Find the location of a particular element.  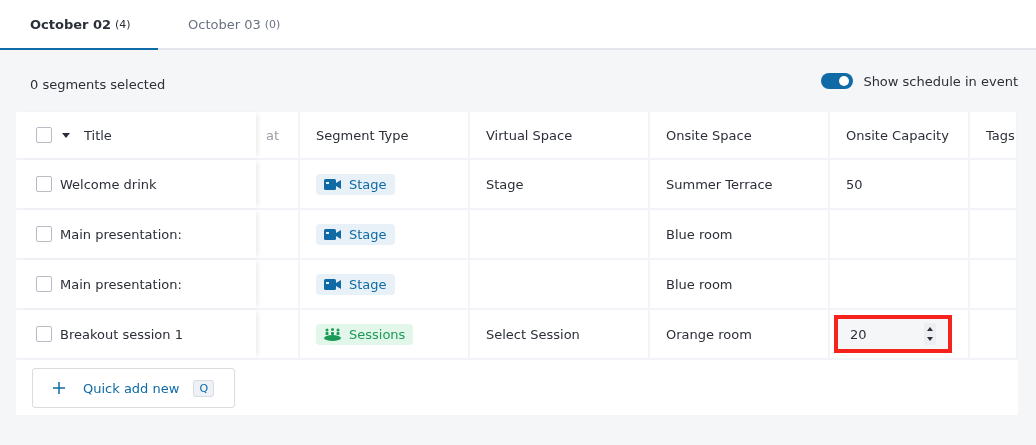

spinner-icon is located at coordinates (930, 334).